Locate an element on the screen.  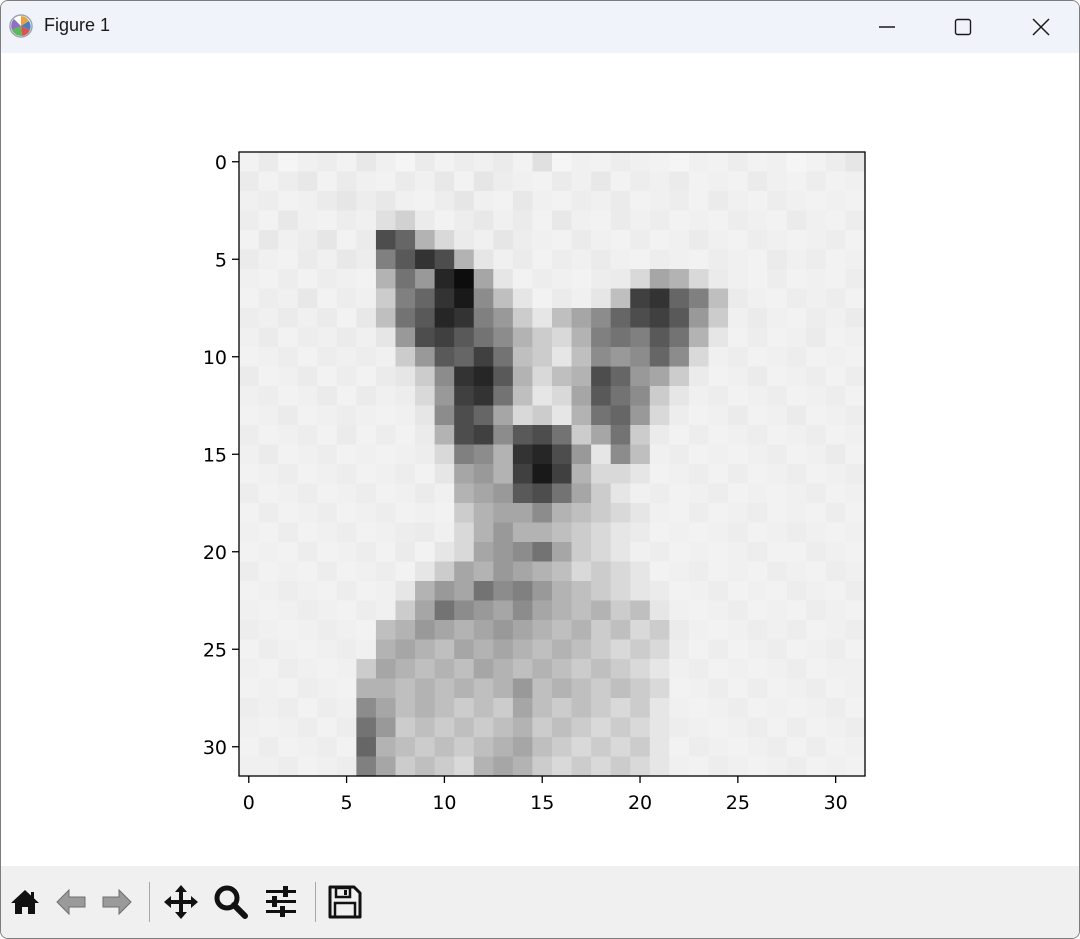
minimize-button is located at coordinates (887, 27).